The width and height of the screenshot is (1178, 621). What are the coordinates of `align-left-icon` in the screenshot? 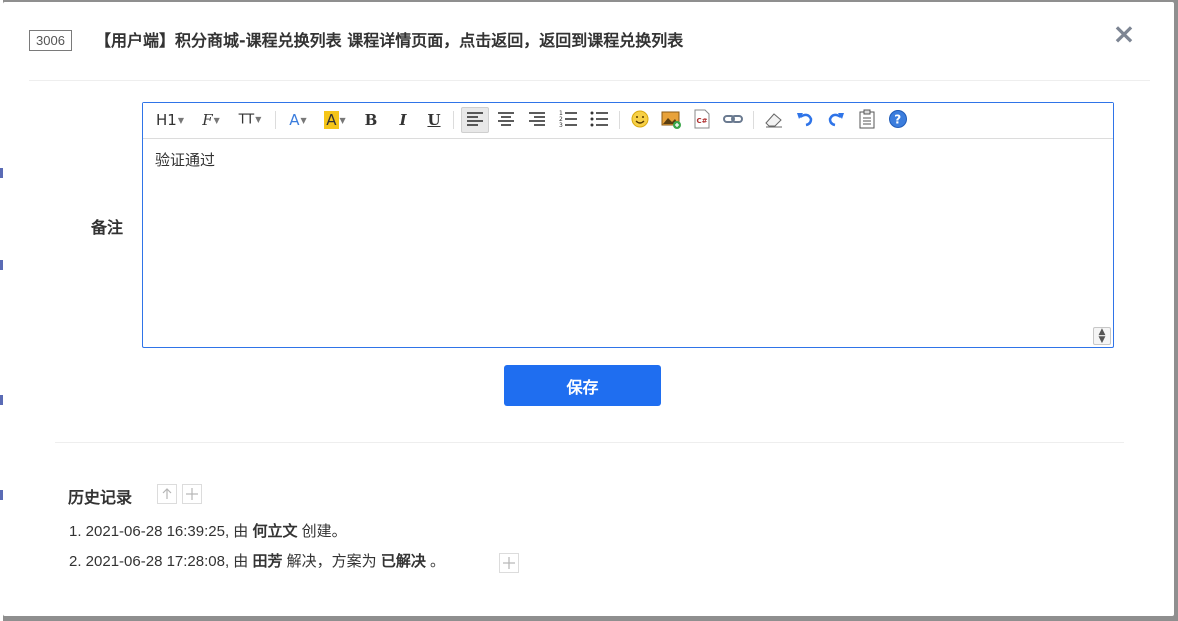 It's located at (475, 120).